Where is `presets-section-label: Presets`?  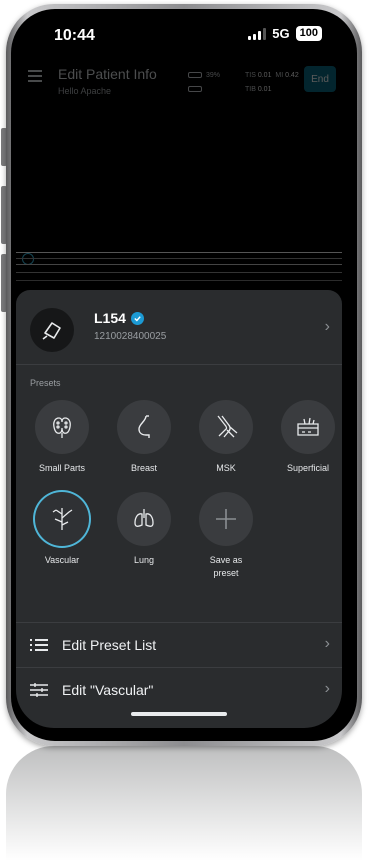
presets-section-label: Presets is located at coordinates (45, 383).